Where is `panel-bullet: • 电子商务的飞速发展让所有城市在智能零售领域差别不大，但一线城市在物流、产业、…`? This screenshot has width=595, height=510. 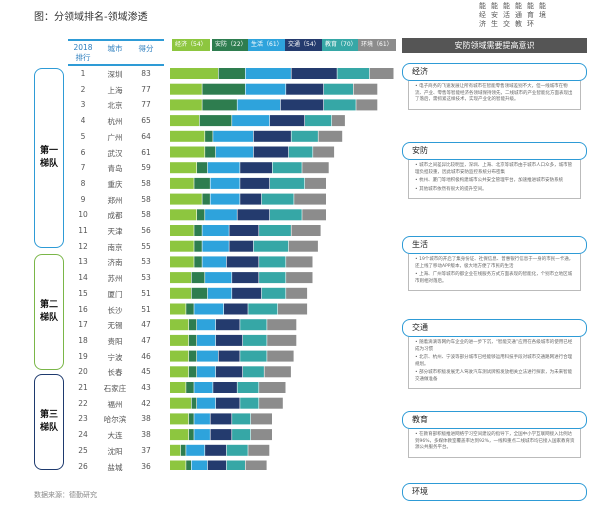 panel-bullet: • 电子商务的飞速发展让所有城市在智能零售领域差别不大，但一线城市在物流、产业、… is located at coordinates (494, 93).